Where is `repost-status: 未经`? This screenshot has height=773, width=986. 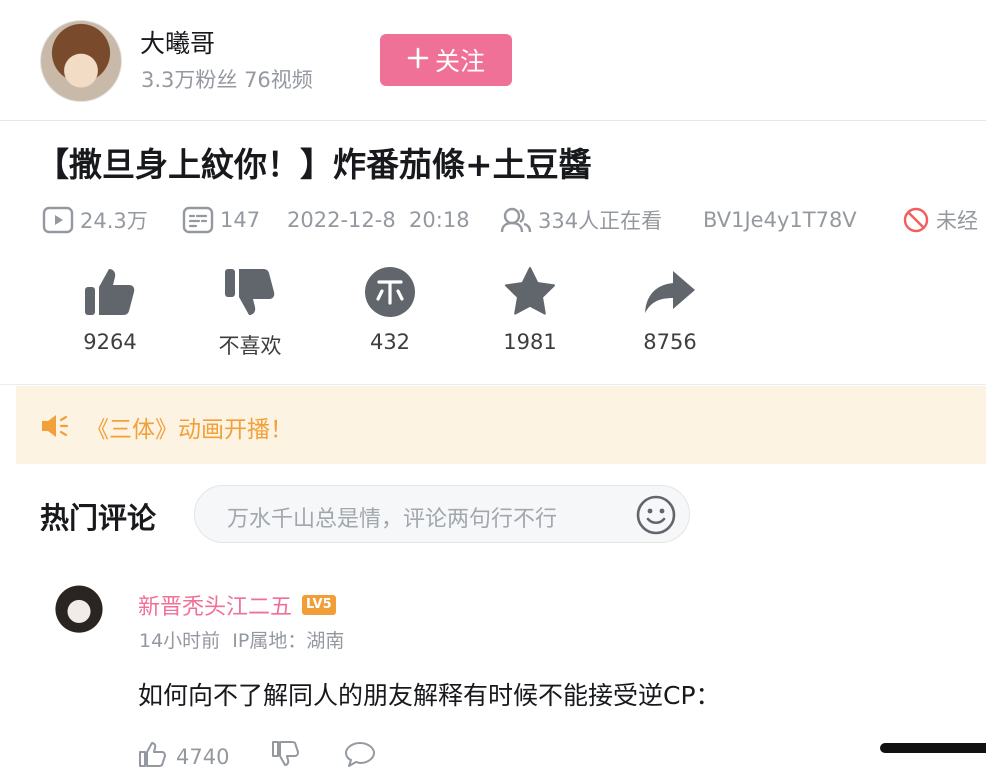
repost-status: 未经 is located at coordinates (940, 220).